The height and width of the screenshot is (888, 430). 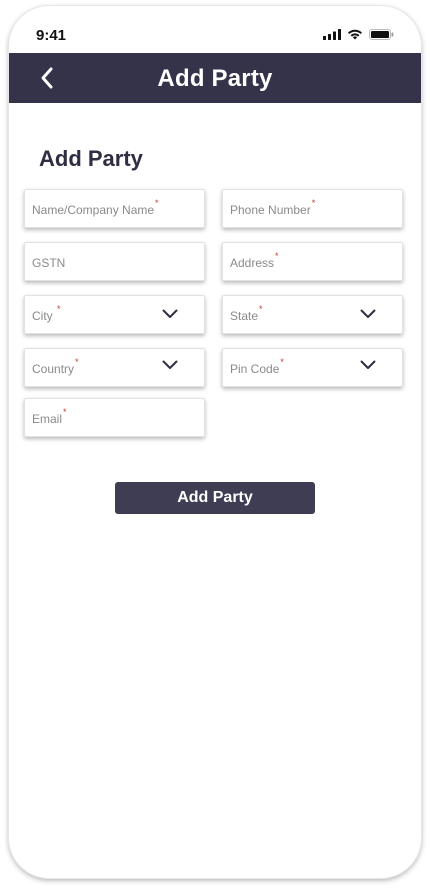 What do you see at coordinates (312, 314) in the screenshot?
I see `state-dropdown: State*` at bounding box center [312, 314].